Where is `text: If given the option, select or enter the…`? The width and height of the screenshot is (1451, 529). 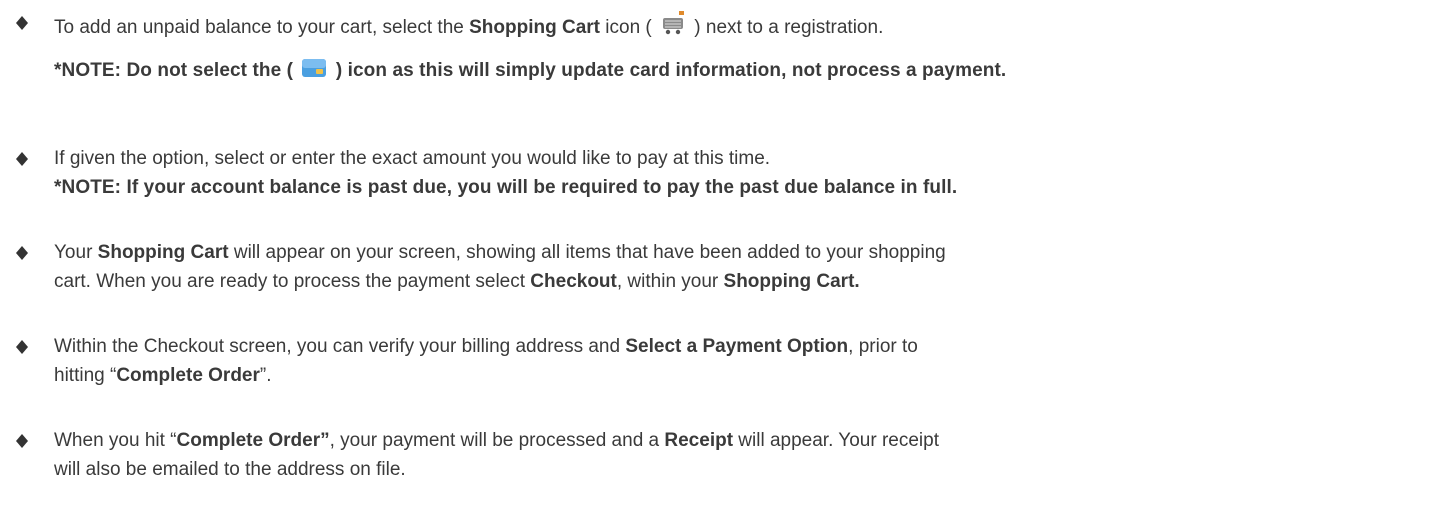
text: If given the option, select or enter the… is located at coordinates (412, 158).